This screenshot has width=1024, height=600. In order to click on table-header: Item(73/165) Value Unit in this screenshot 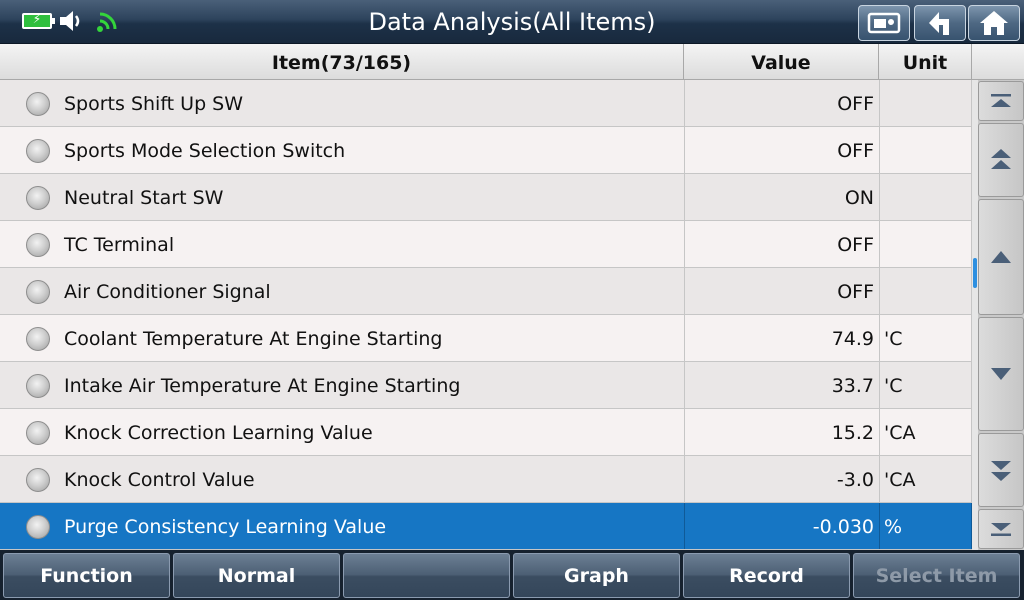, I will do `click(512, 62)`.